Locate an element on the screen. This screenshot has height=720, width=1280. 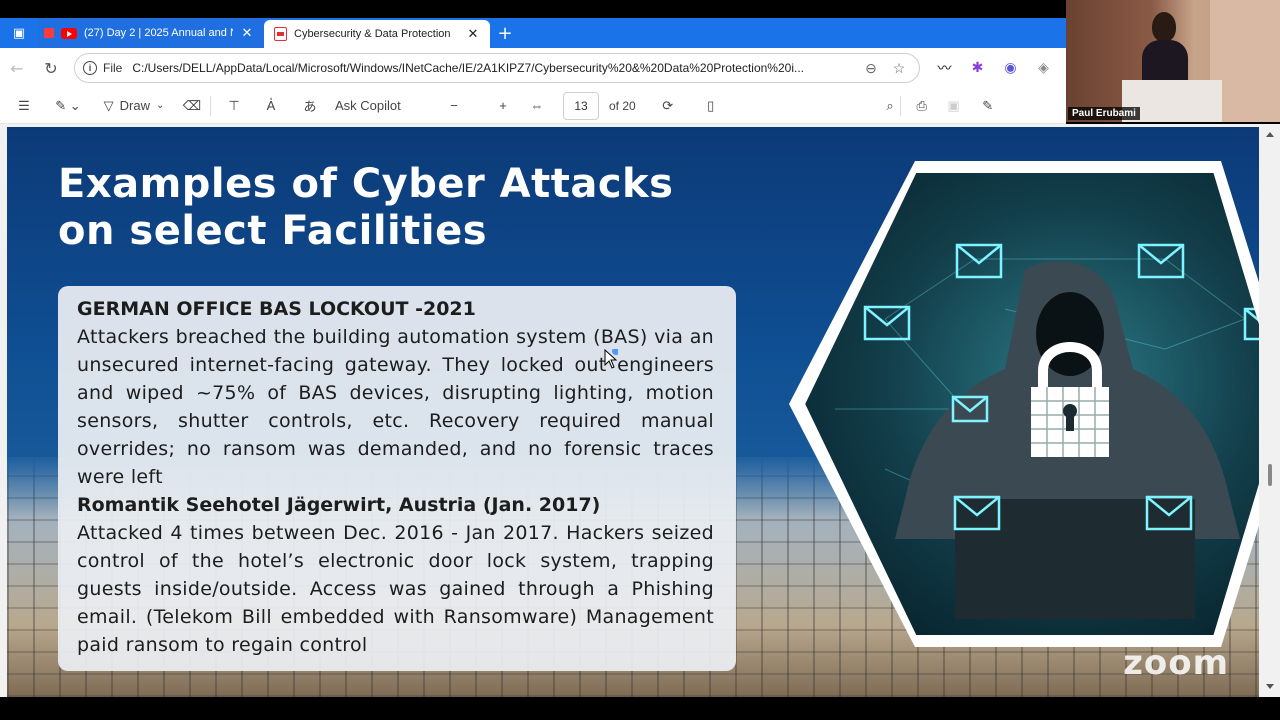
text-box-icon: ⊤ is located at coordinates (234, 106).